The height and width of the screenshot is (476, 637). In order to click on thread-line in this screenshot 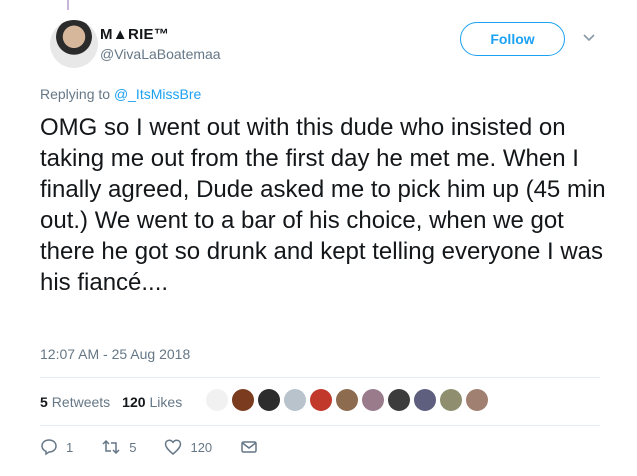, I will do `click(68, 5)`.